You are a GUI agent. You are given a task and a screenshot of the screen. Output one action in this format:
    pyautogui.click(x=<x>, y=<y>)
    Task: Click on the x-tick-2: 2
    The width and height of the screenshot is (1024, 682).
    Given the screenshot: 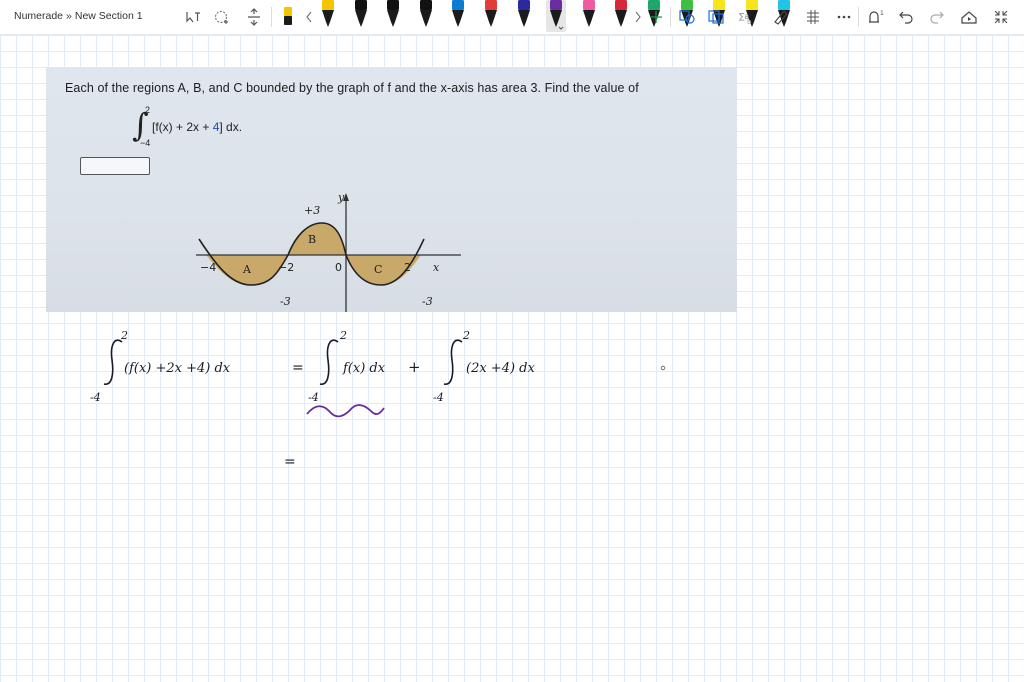 What is the action you would take?
    pyautogui.click(x=407, y=267)
    